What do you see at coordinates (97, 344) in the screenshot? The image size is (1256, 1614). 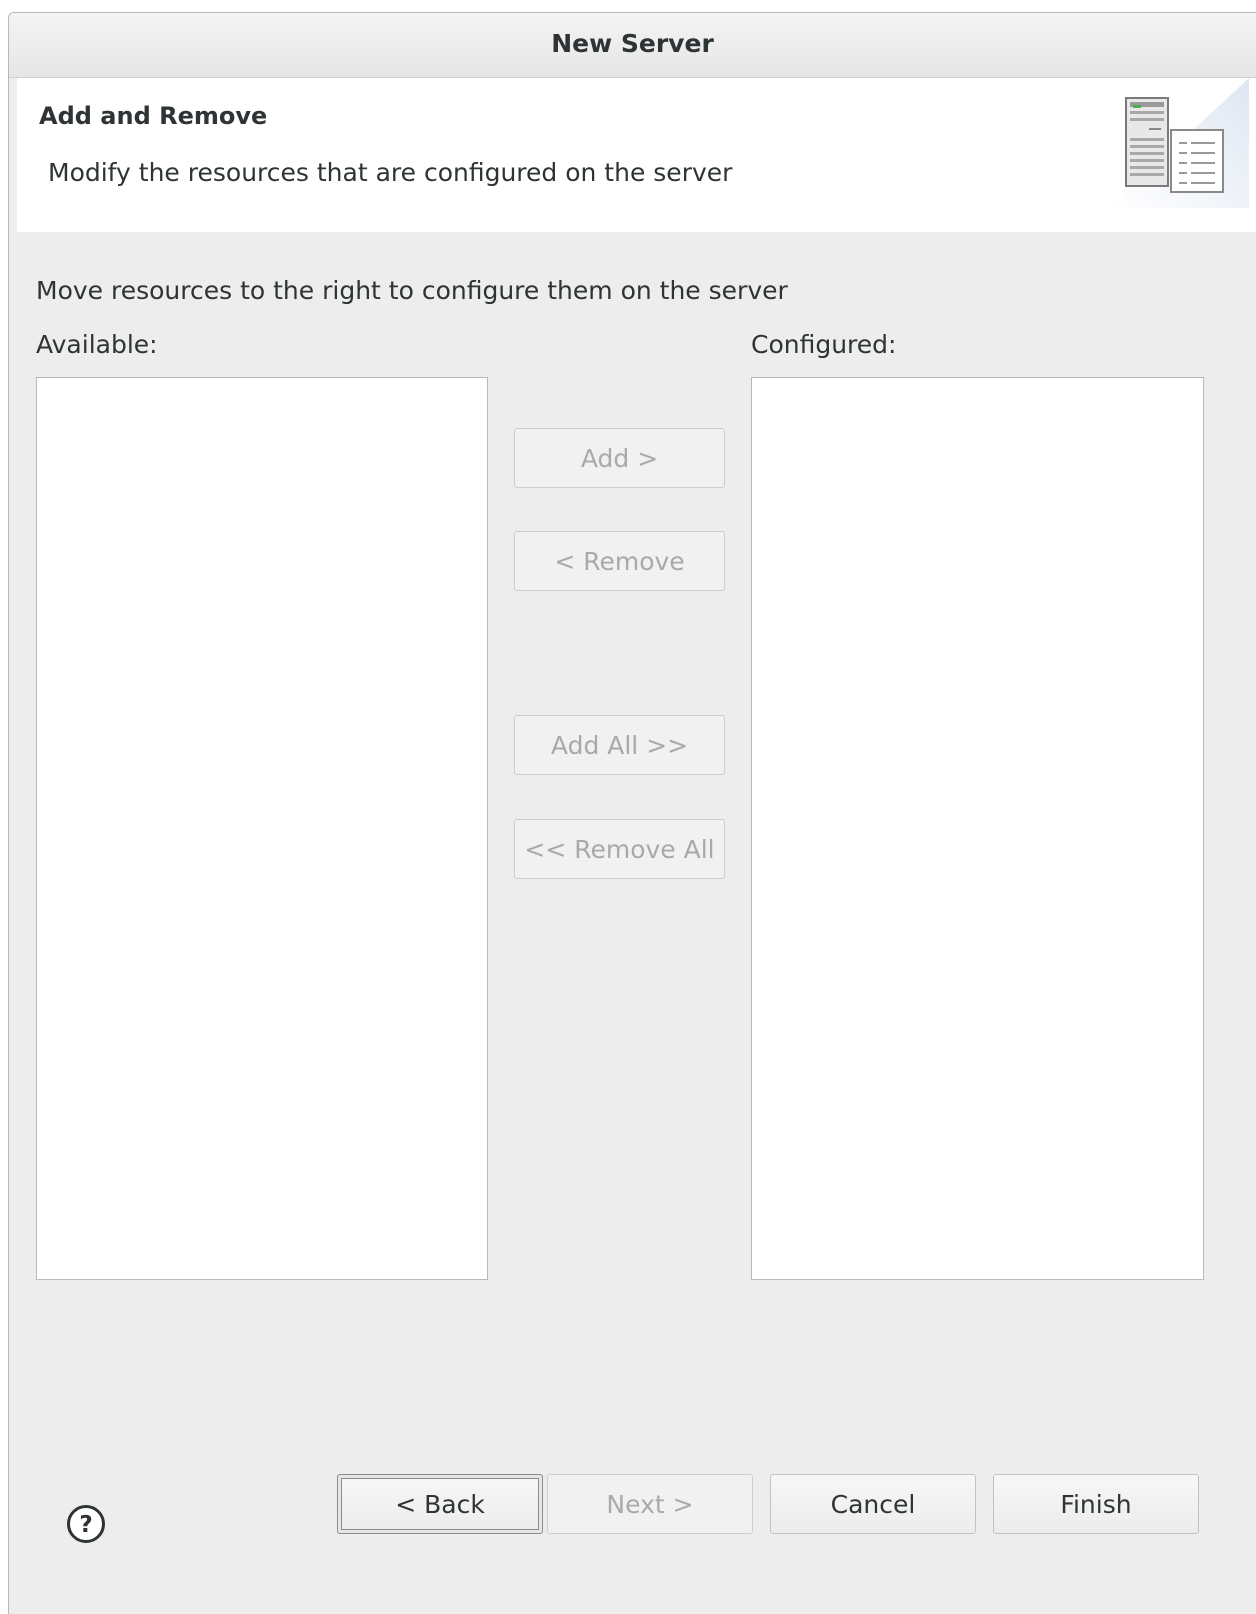 I see `available-label: Available:` at bounding box center [97, 344].